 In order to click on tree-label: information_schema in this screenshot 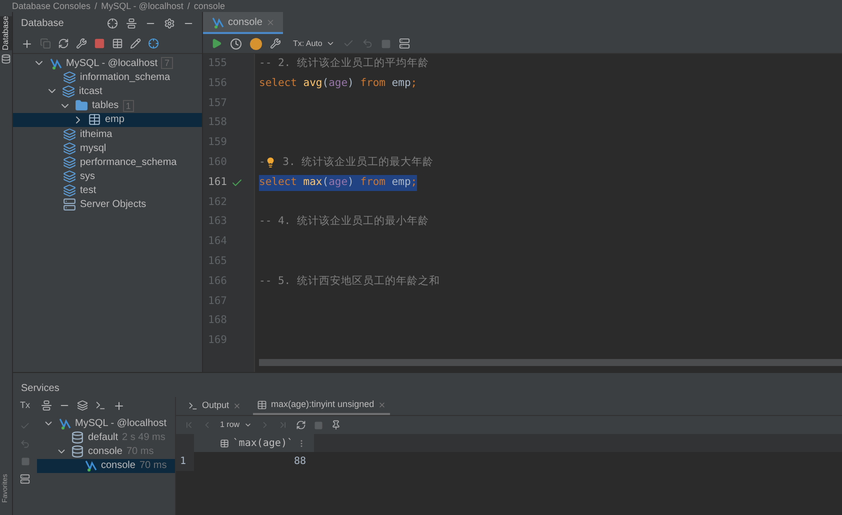, I will do `click(125, 77)`.